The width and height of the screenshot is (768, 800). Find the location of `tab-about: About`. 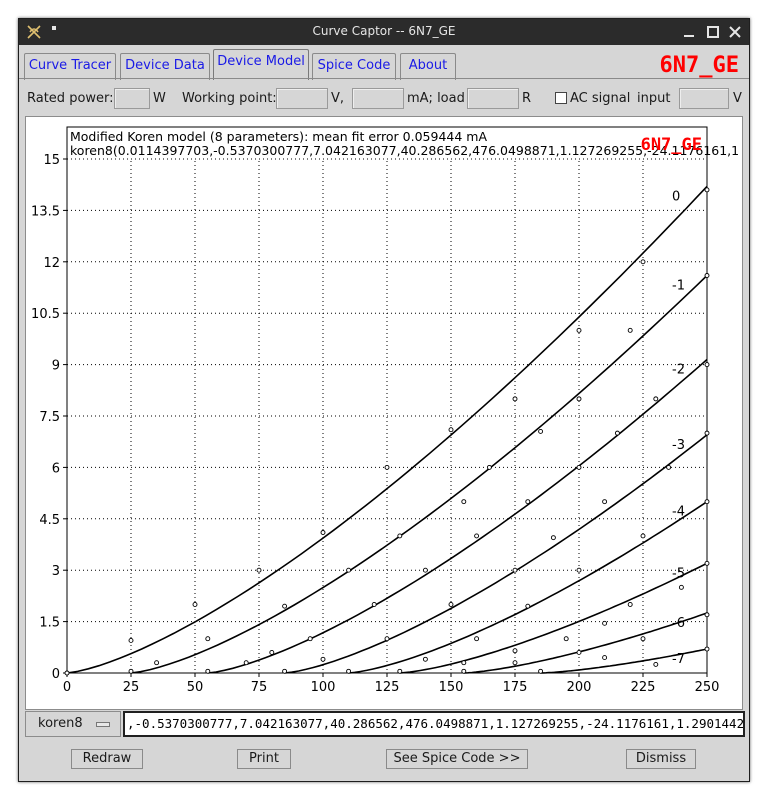

tab-about: About is located at coordinates (428, 66).